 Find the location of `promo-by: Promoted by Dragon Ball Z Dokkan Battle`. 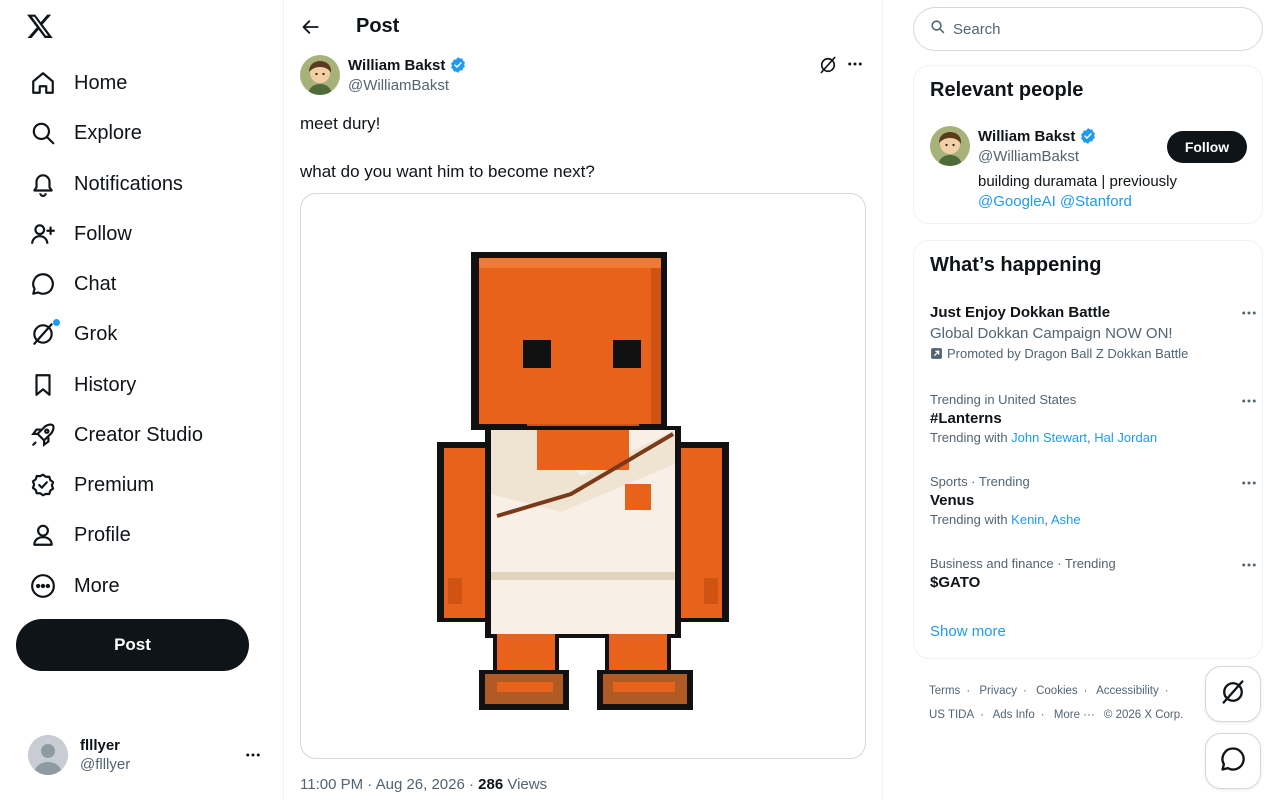

promo-by: Promoted by Dragon Ball Z Dokkan Battle is located at coordinates (1090, 353).